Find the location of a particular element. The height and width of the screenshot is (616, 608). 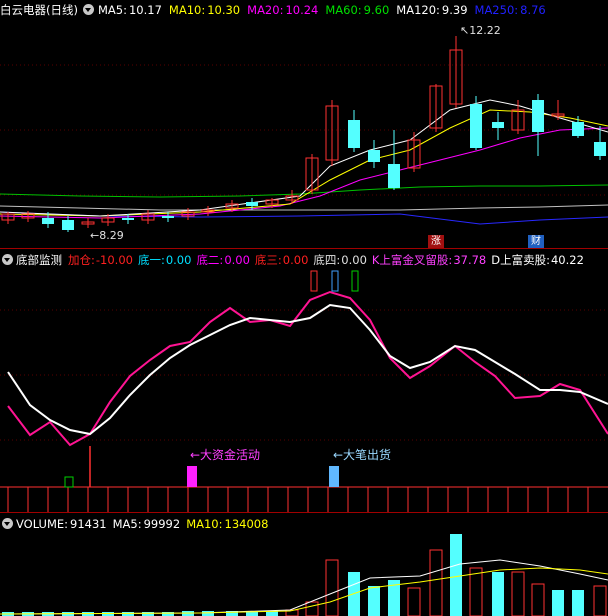

indicator-legend-item: 底二: is located at coordinates (210, 260).